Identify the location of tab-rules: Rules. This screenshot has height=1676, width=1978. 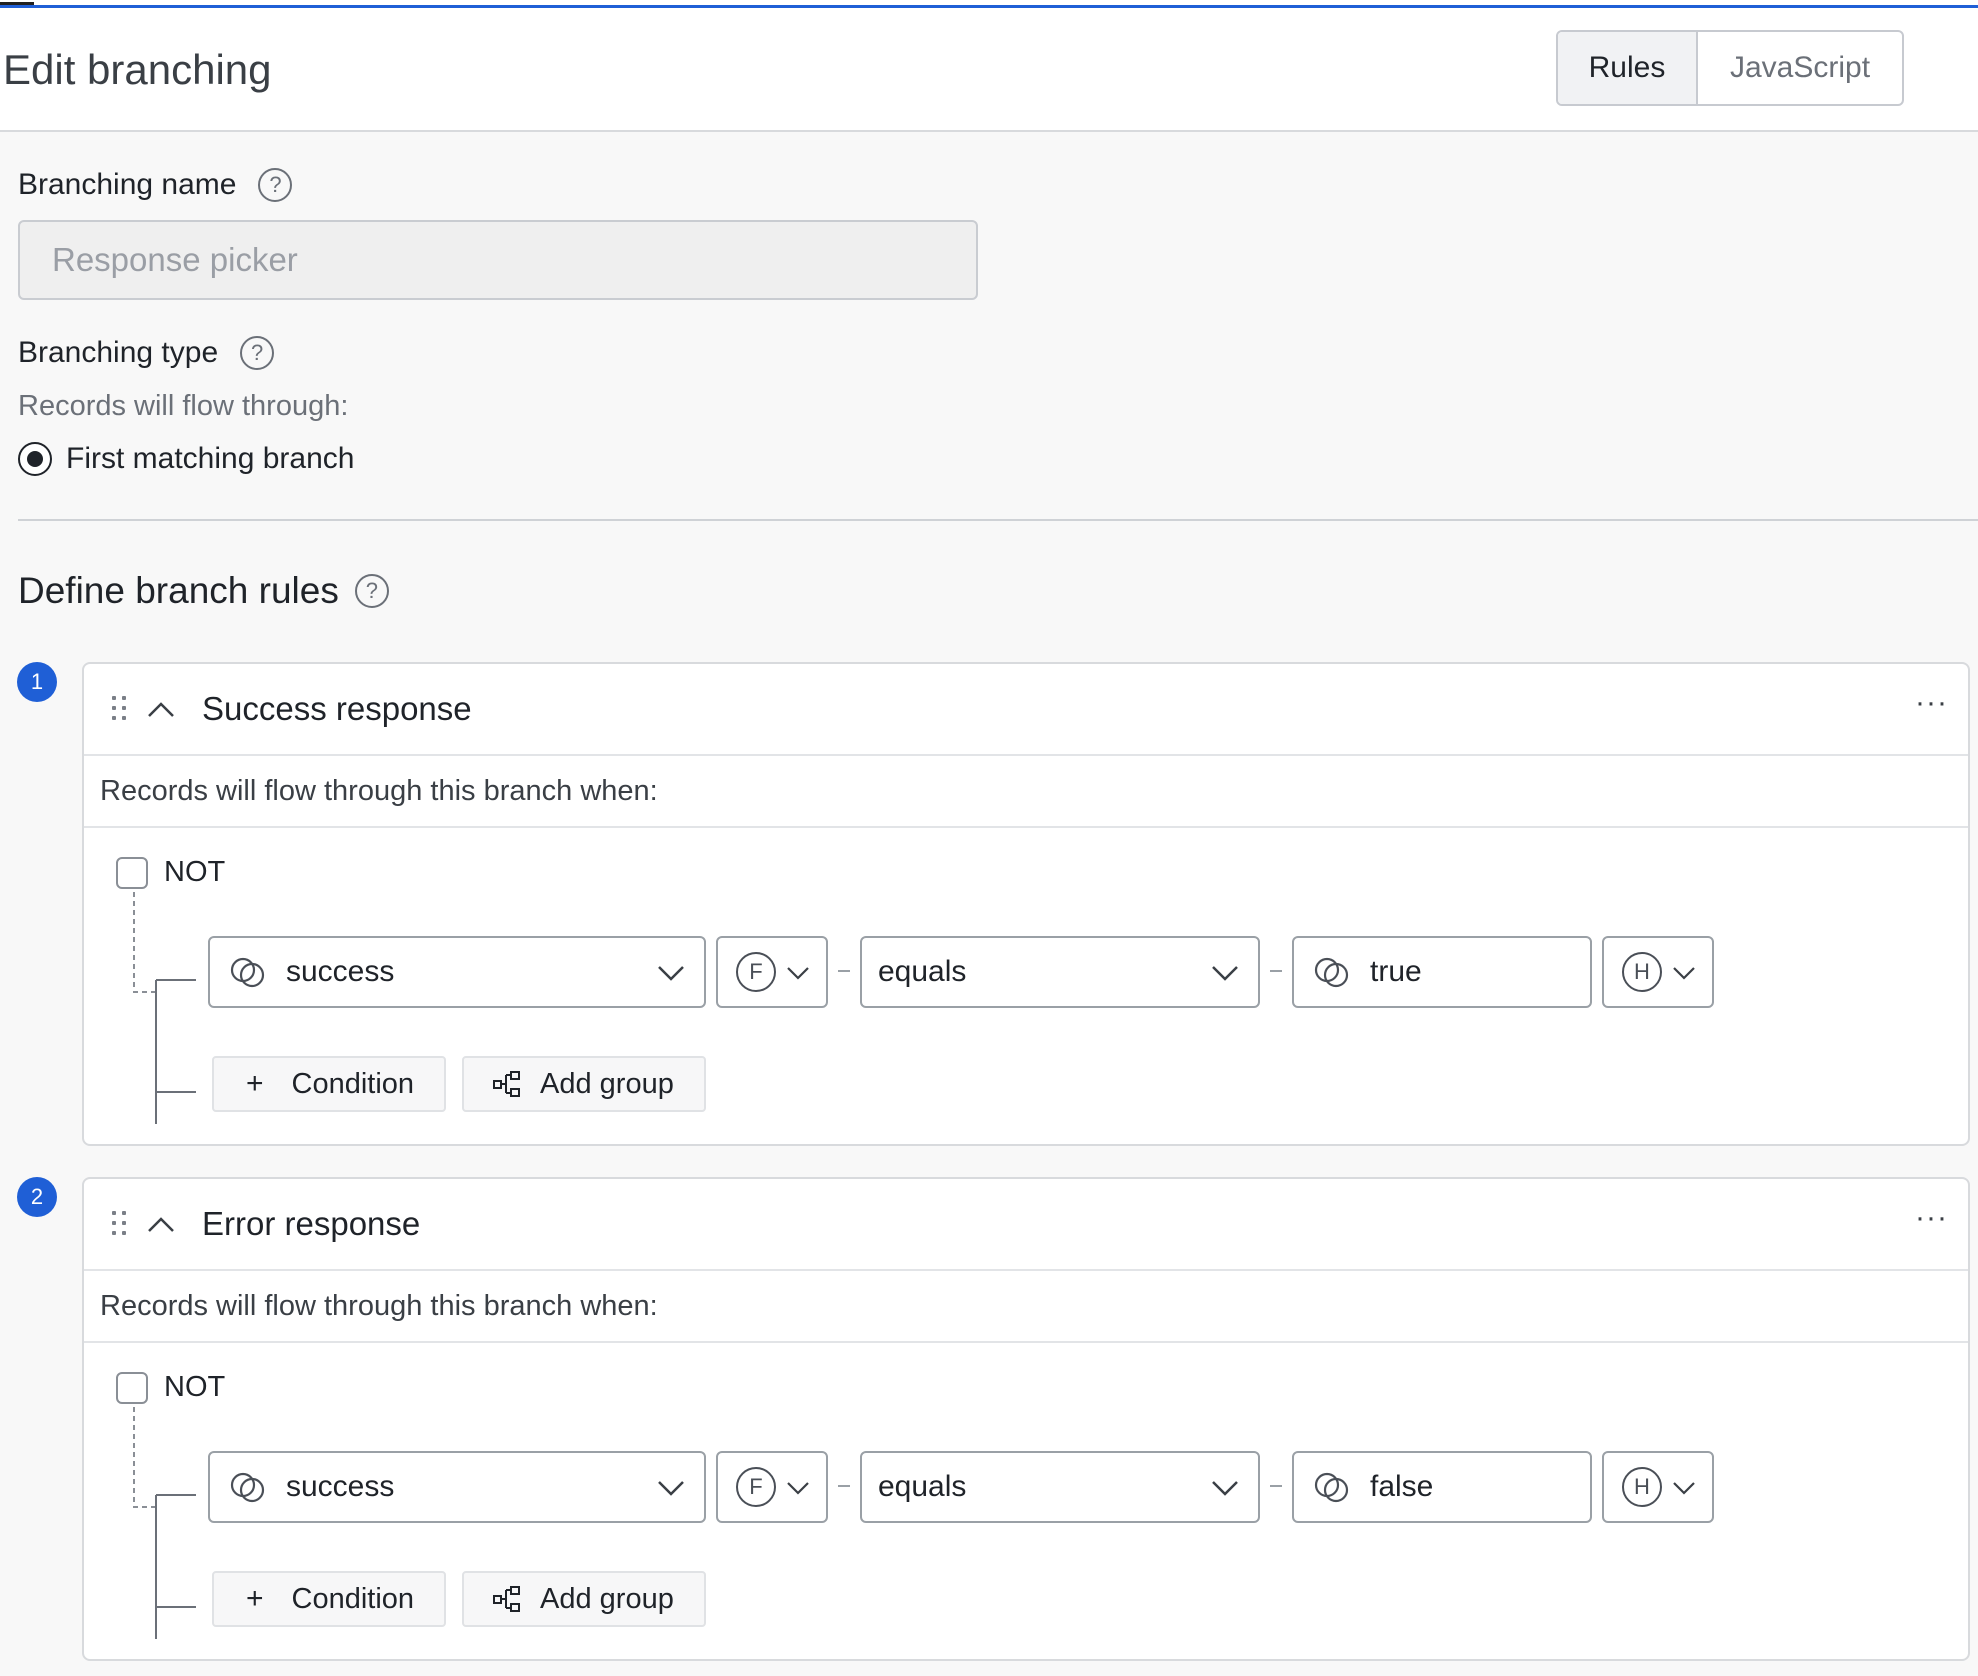
(1628, 68).